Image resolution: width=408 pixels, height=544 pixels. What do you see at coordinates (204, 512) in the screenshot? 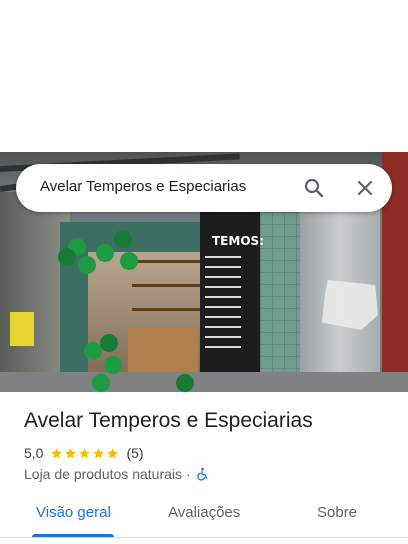
I see `tab-reviews: Avaliações` at bounding box center [204, 512].